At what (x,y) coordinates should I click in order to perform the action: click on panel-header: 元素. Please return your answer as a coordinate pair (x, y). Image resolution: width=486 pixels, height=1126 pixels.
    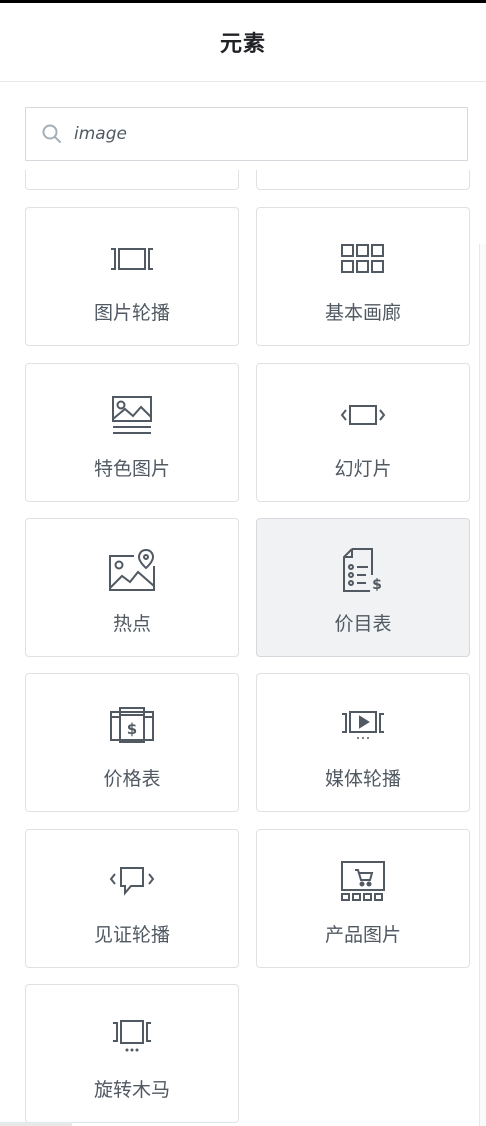
    Looking at the image, I should click on (243, 42).